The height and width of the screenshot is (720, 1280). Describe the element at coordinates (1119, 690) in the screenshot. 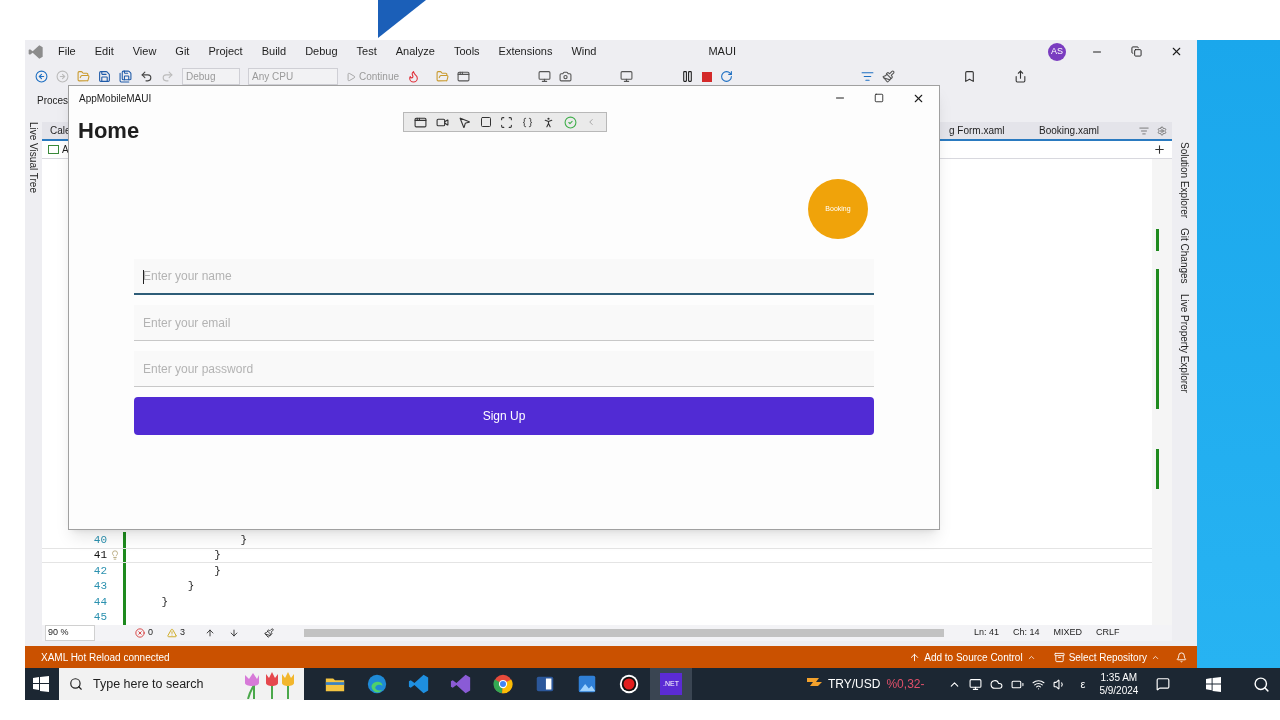

I see `clock-date: 5/9/2024` at that location.